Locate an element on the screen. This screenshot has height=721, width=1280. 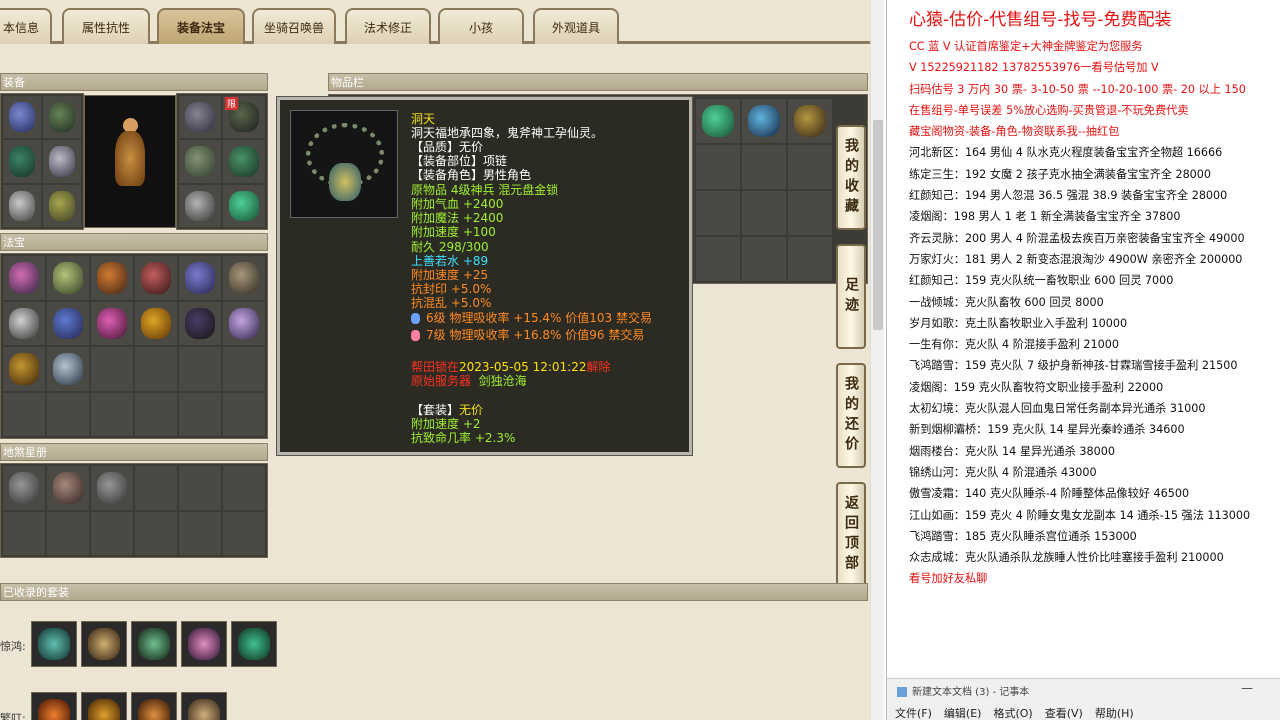
menu-view: 查看(V) is located at coordinates (1064, 713).